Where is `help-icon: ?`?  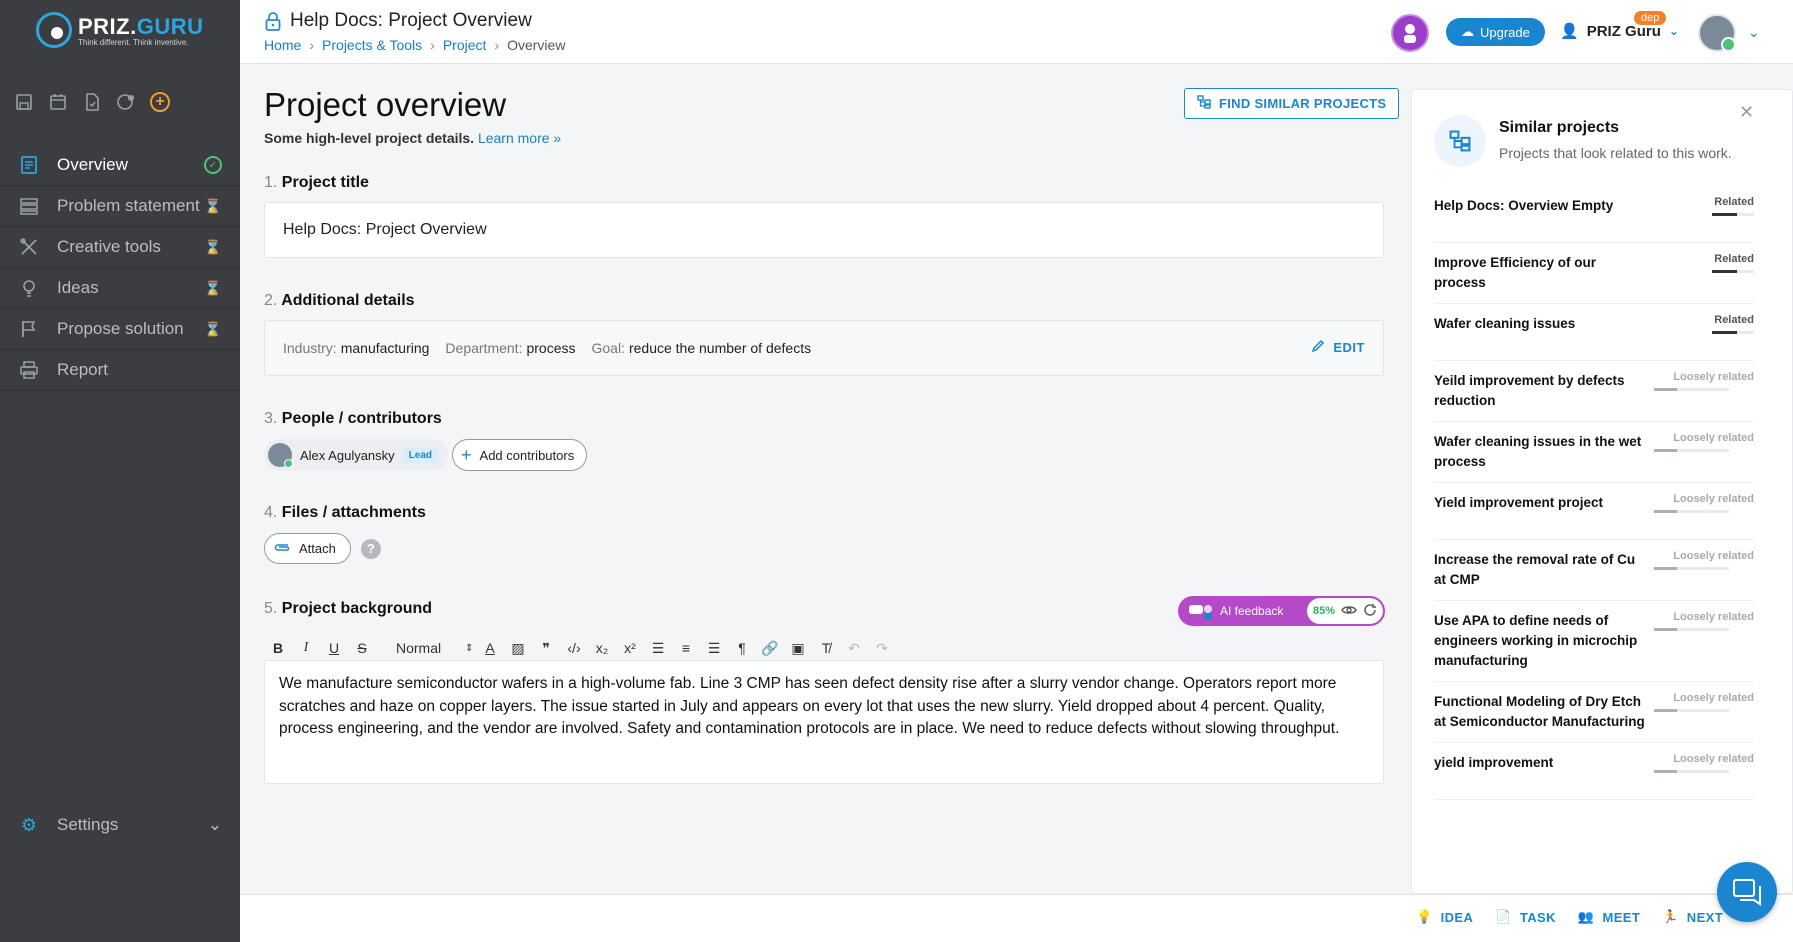
help-icon: ? is located at coordinates (370, 548).